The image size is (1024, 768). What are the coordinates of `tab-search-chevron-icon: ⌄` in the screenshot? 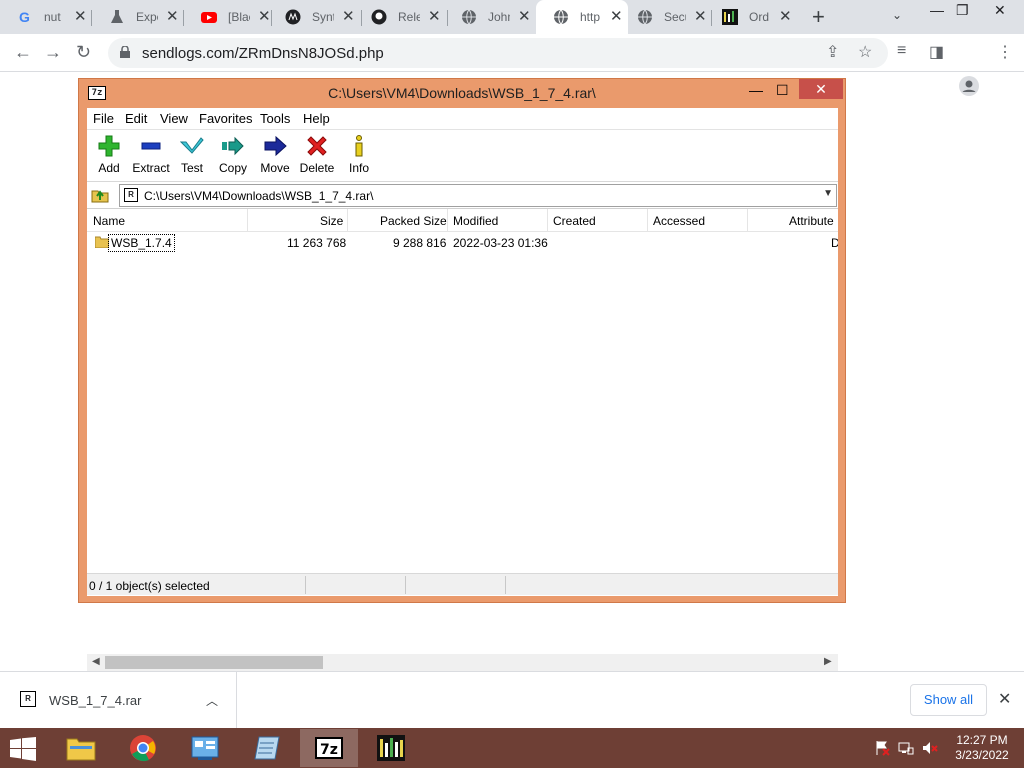 It's located at (897, 15).